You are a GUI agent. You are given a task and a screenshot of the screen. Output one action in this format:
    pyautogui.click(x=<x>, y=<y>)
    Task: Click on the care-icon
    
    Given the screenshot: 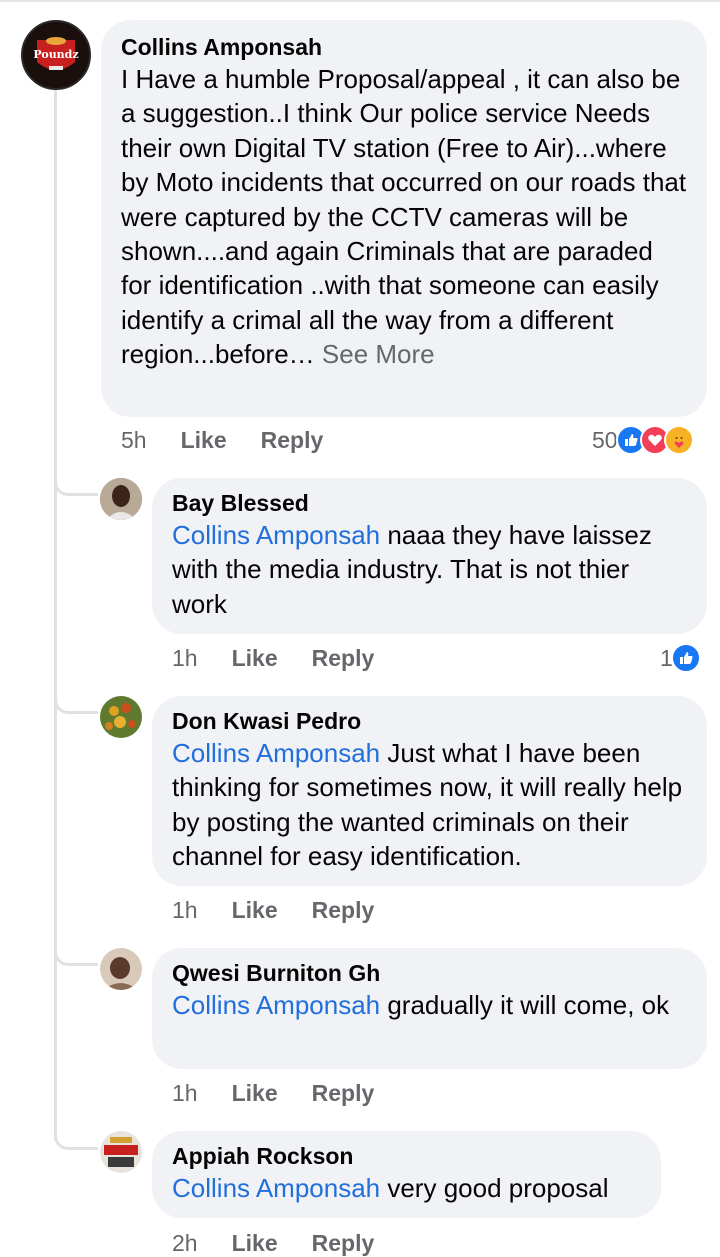 What is the action you would take?
    pyautogui.click(x=678, y=440)
    